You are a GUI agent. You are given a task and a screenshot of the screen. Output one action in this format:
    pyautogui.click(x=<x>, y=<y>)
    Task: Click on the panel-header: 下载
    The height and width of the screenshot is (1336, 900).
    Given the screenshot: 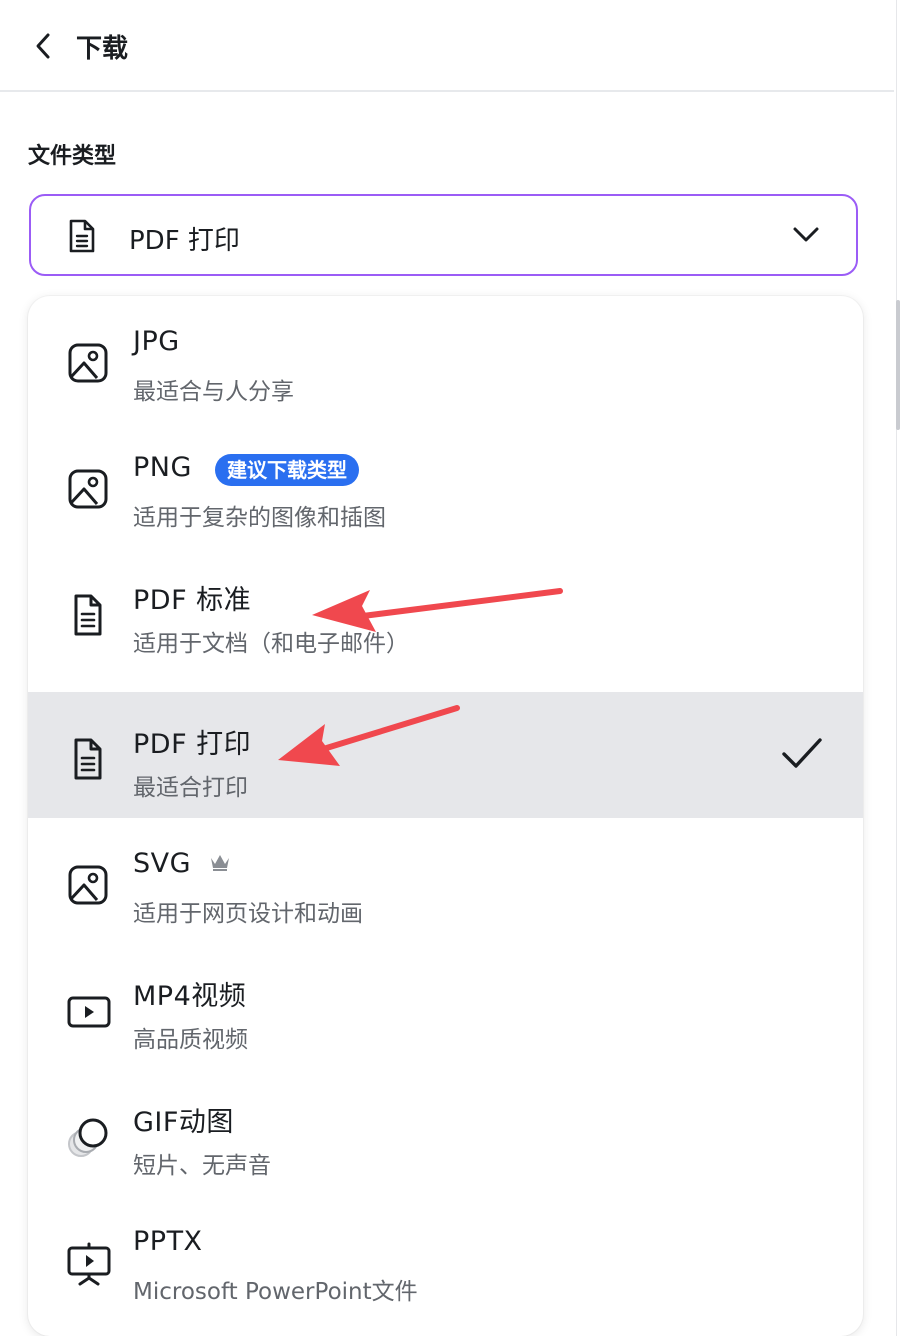 What is the action you would take?
    pyautogui.click(x=447, y=46)
    